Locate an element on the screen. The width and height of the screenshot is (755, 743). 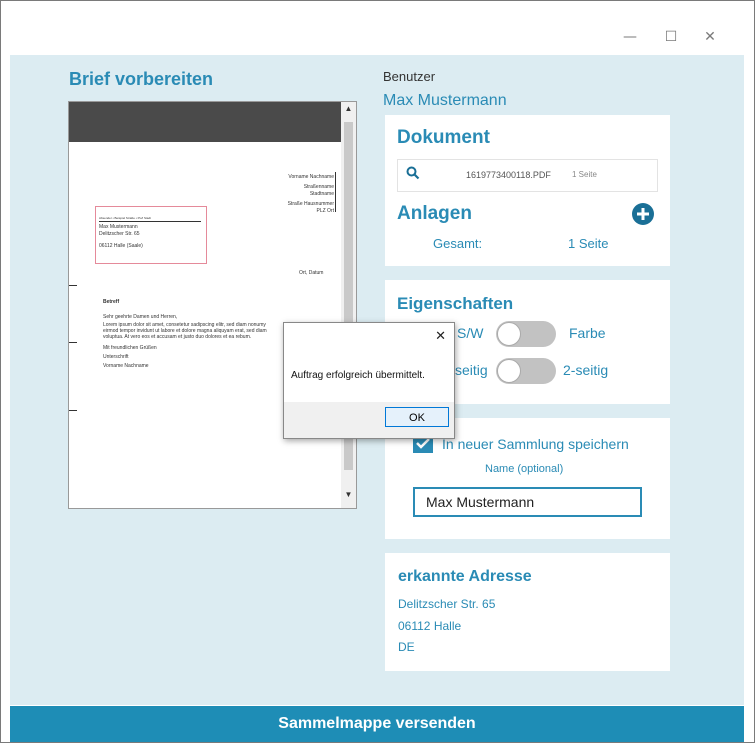
page-title: Brief vorbereiten is located at coordinates (141, 79).